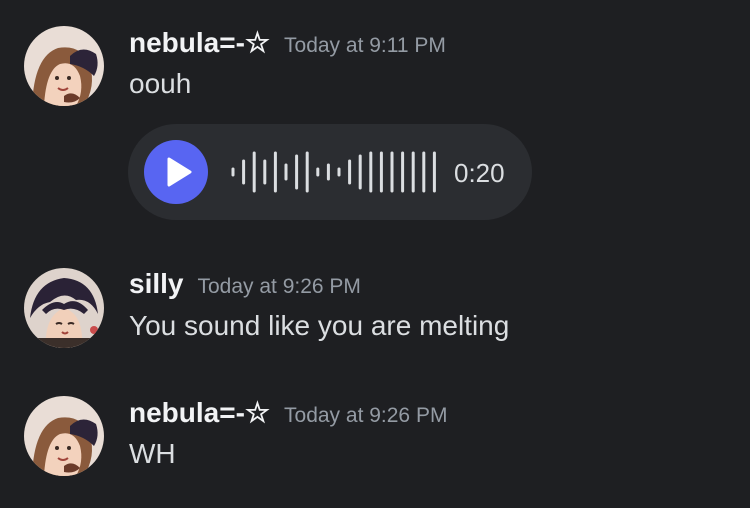 The height and width of the screenshot is (508, 750). I want to click on message-header: nebula=-☆ Today at 9:11 PM, so click(287, 42).